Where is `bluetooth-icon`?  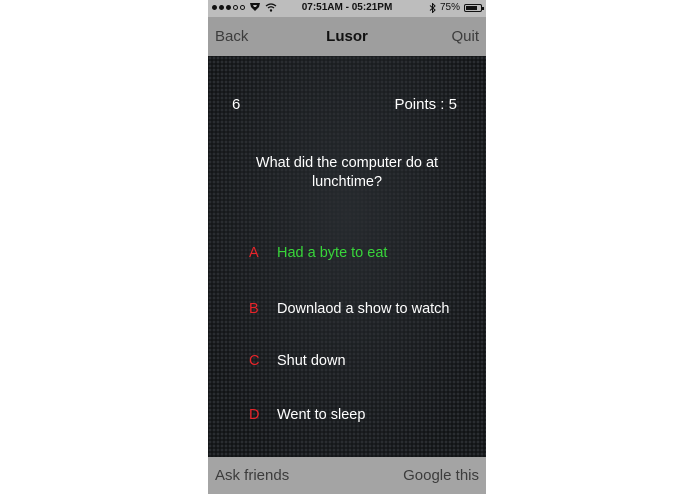 bluetooth-icon is located at coordinates (432, 7).